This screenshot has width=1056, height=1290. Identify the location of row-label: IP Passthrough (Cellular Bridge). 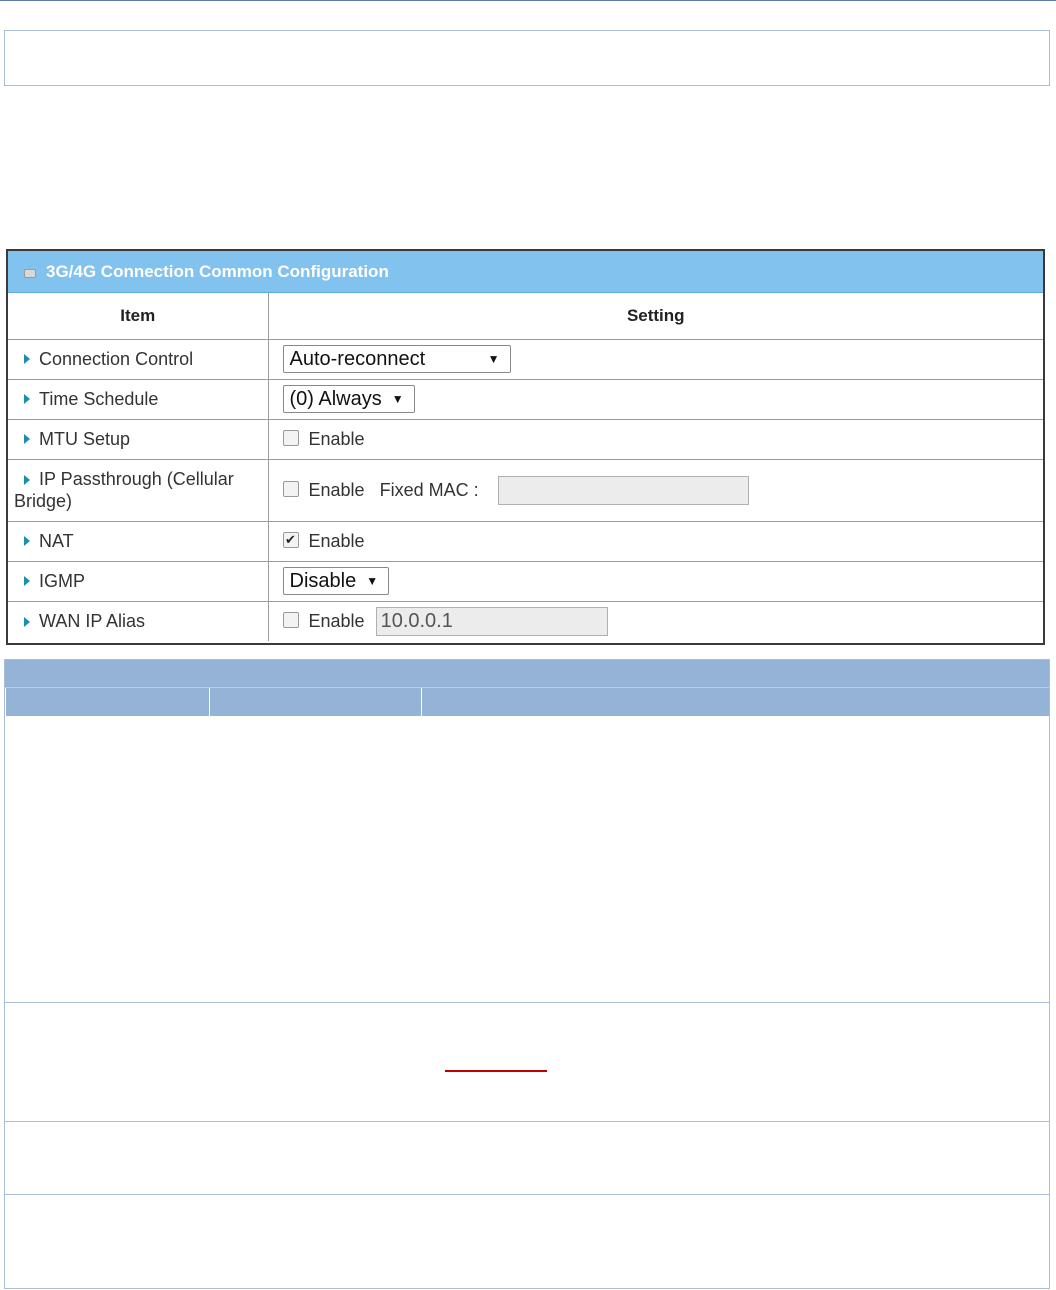
(124, 490).